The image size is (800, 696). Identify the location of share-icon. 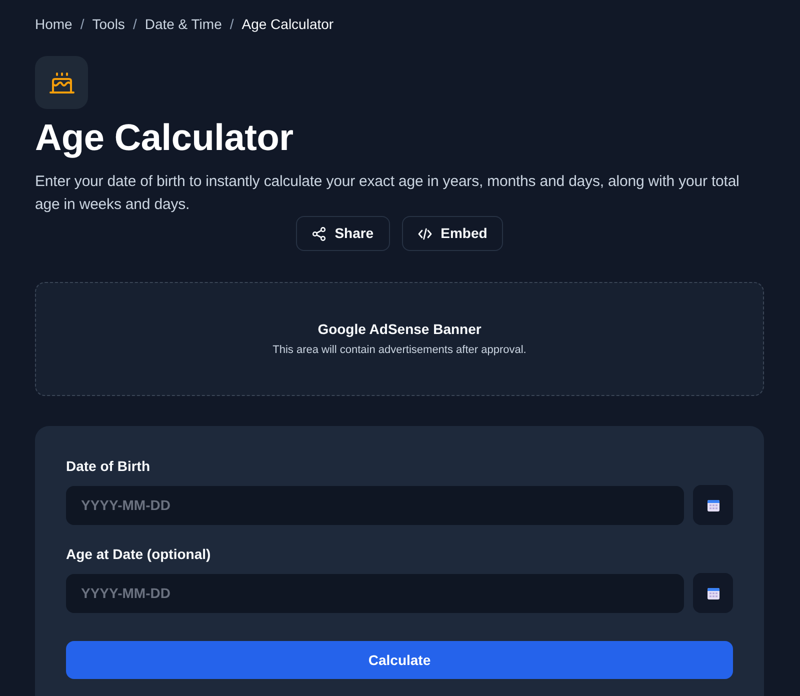
(319, 233).